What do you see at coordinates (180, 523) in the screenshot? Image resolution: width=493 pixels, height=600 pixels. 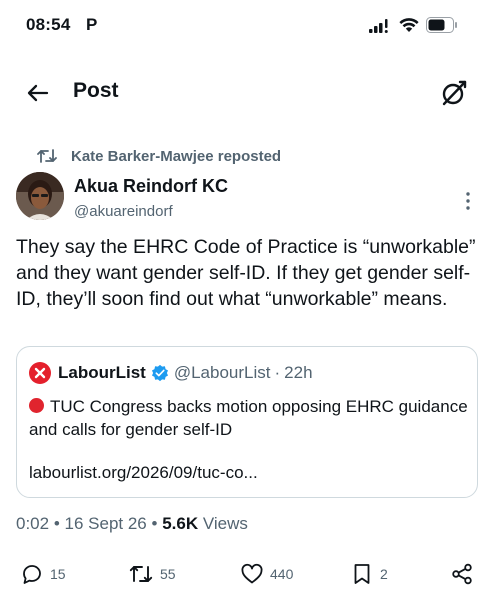 I see `views-count: 5.6K` at bounding box center [180, 523].